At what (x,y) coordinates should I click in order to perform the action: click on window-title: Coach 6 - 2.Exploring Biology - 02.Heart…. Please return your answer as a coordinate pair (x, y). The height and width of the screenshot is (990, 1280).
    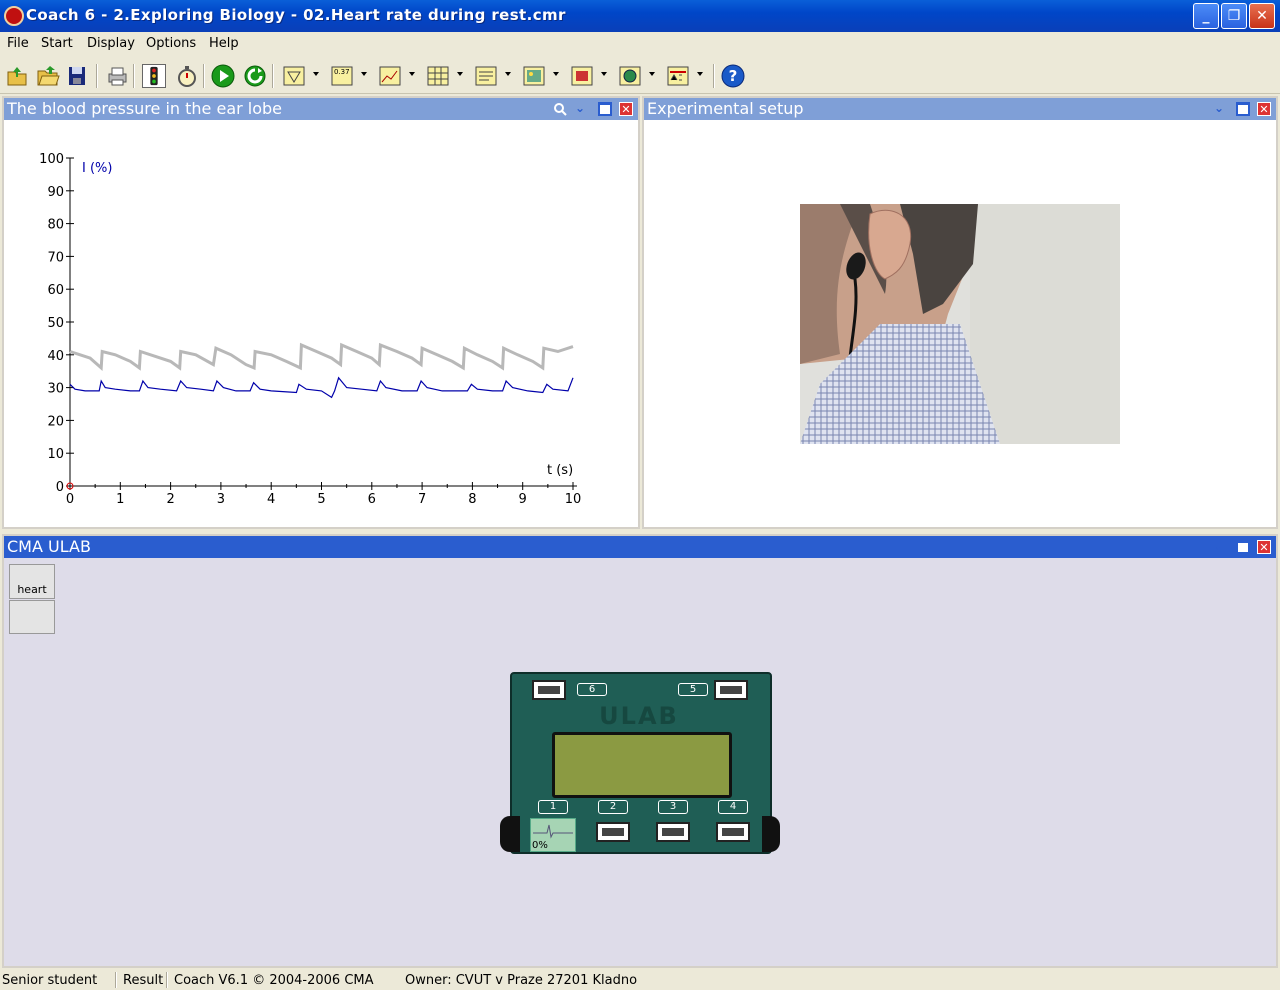
    Looking at the image, I should click on (296, 15).